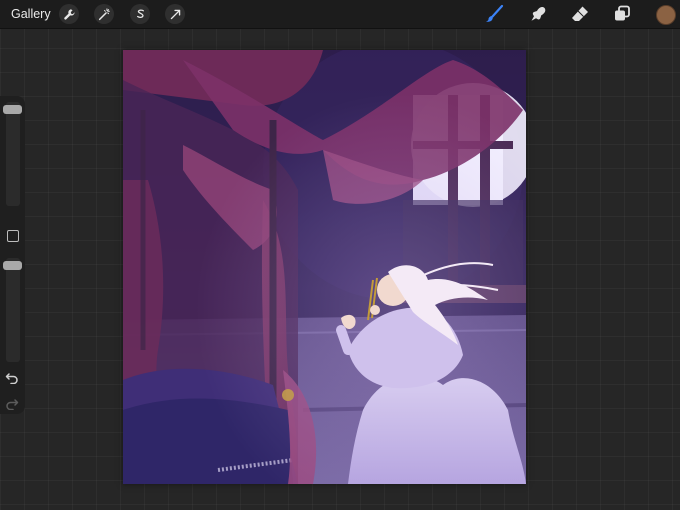 The image size is (680, 510). I want to click on brush-button, so click(494, 14).